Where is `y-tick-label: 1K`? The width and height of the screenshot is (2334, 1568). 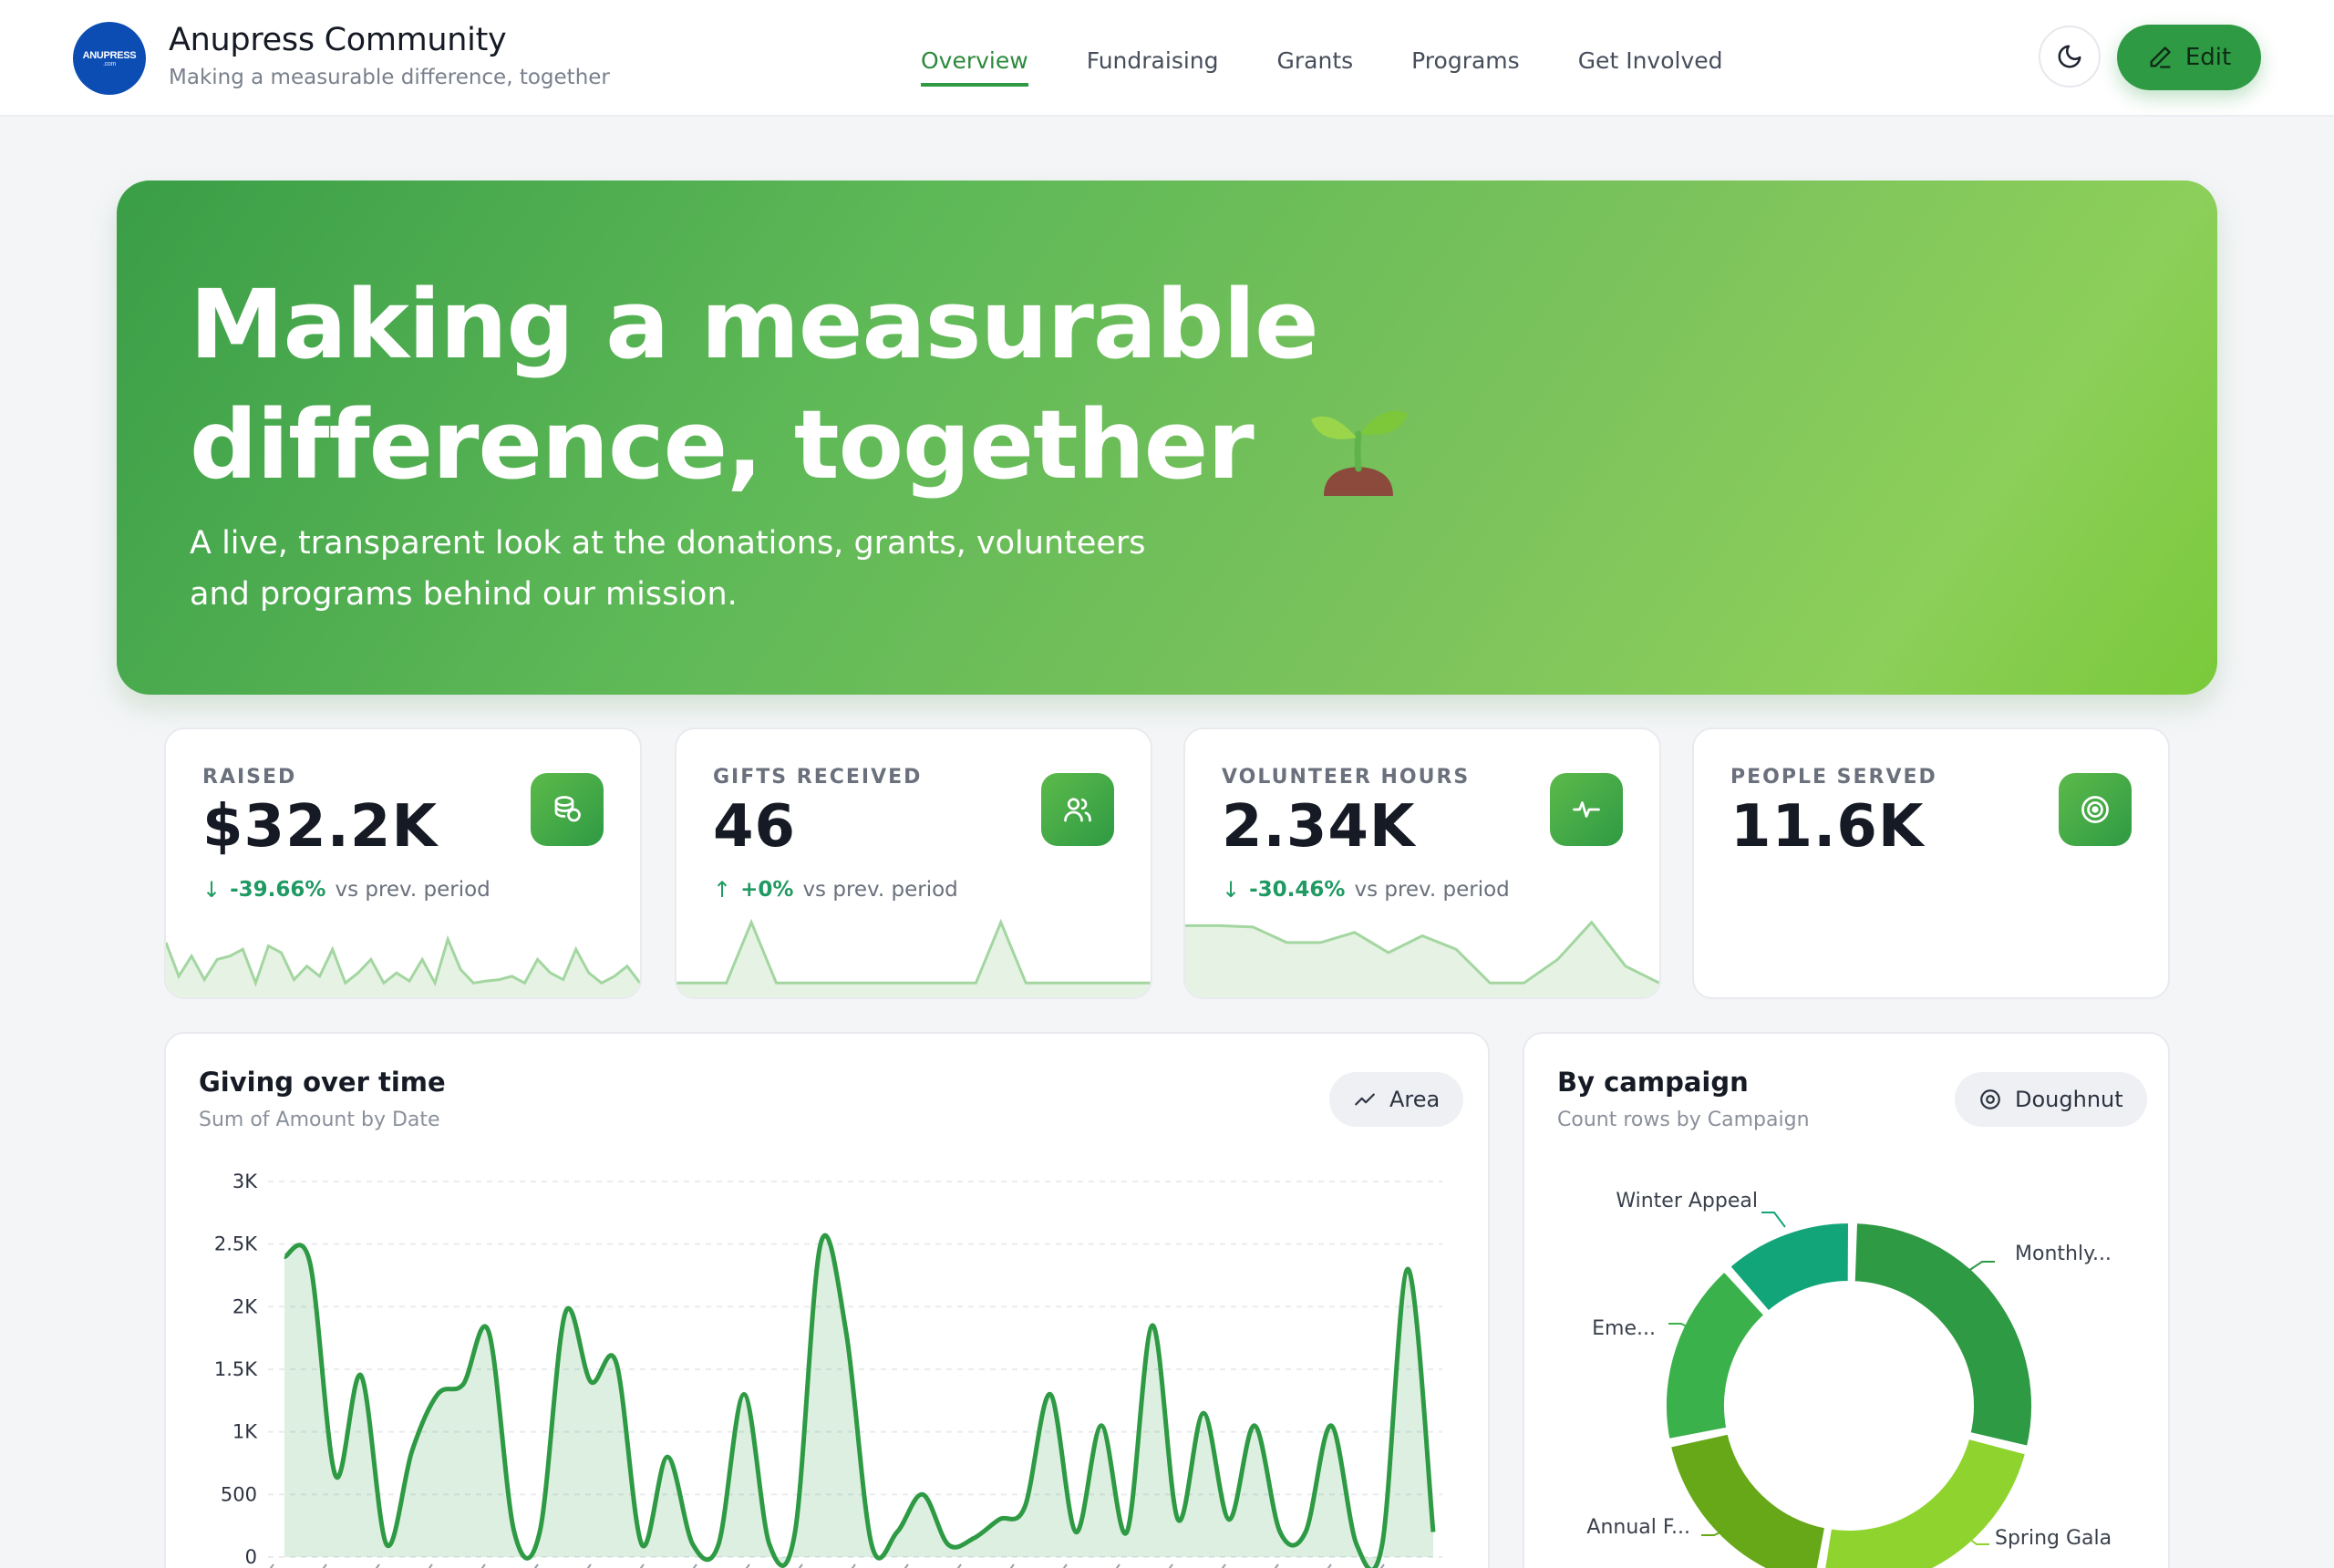
y-tick-label: 1K is located at coordinates (245, 1432).